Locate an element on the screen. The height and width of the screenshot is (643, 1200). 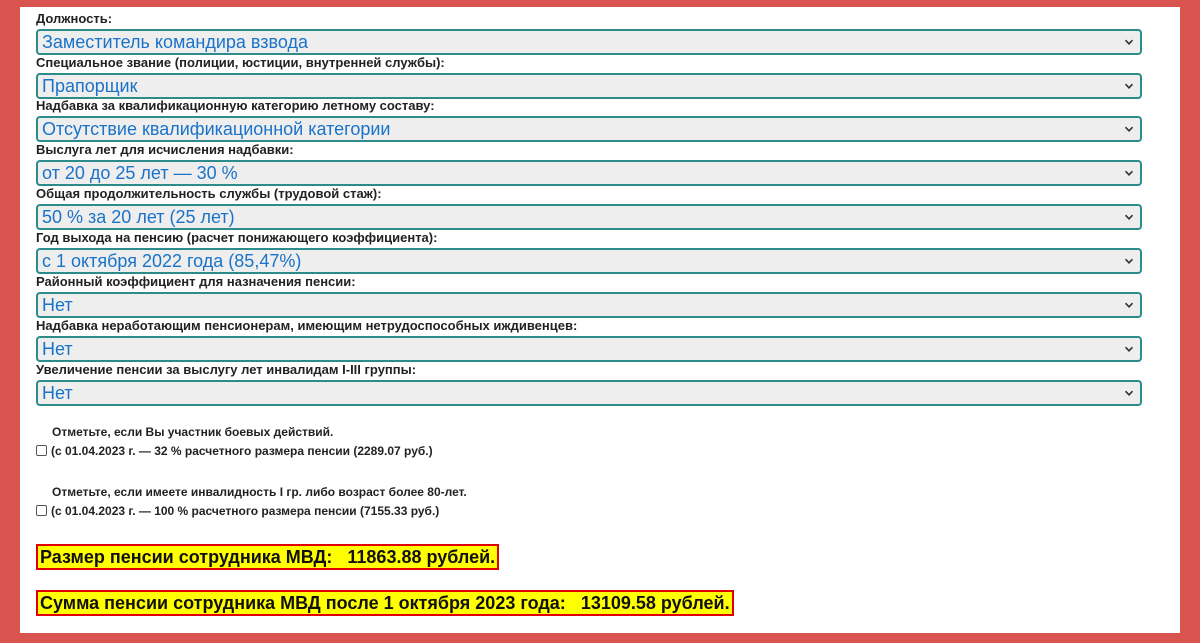
pension-amount-label: Размер пенсии сотрудника МВД: is located at coordinates (186, 557).